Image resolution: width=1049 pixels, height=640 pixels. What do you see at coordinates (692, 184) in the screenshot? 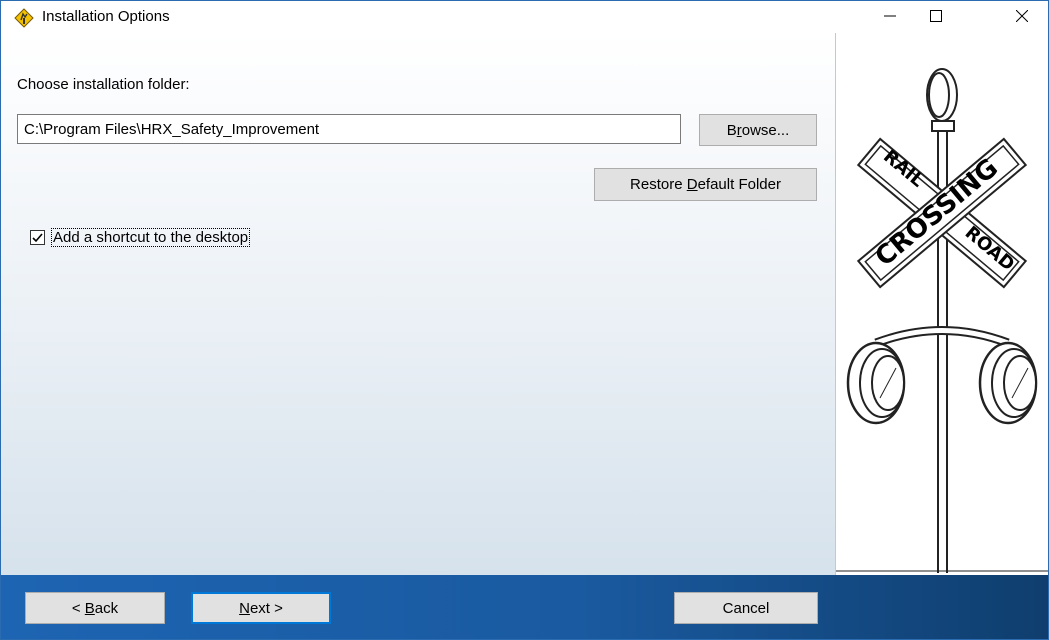
I see `restore-label-accel: D` at bounding box center [692, 184].